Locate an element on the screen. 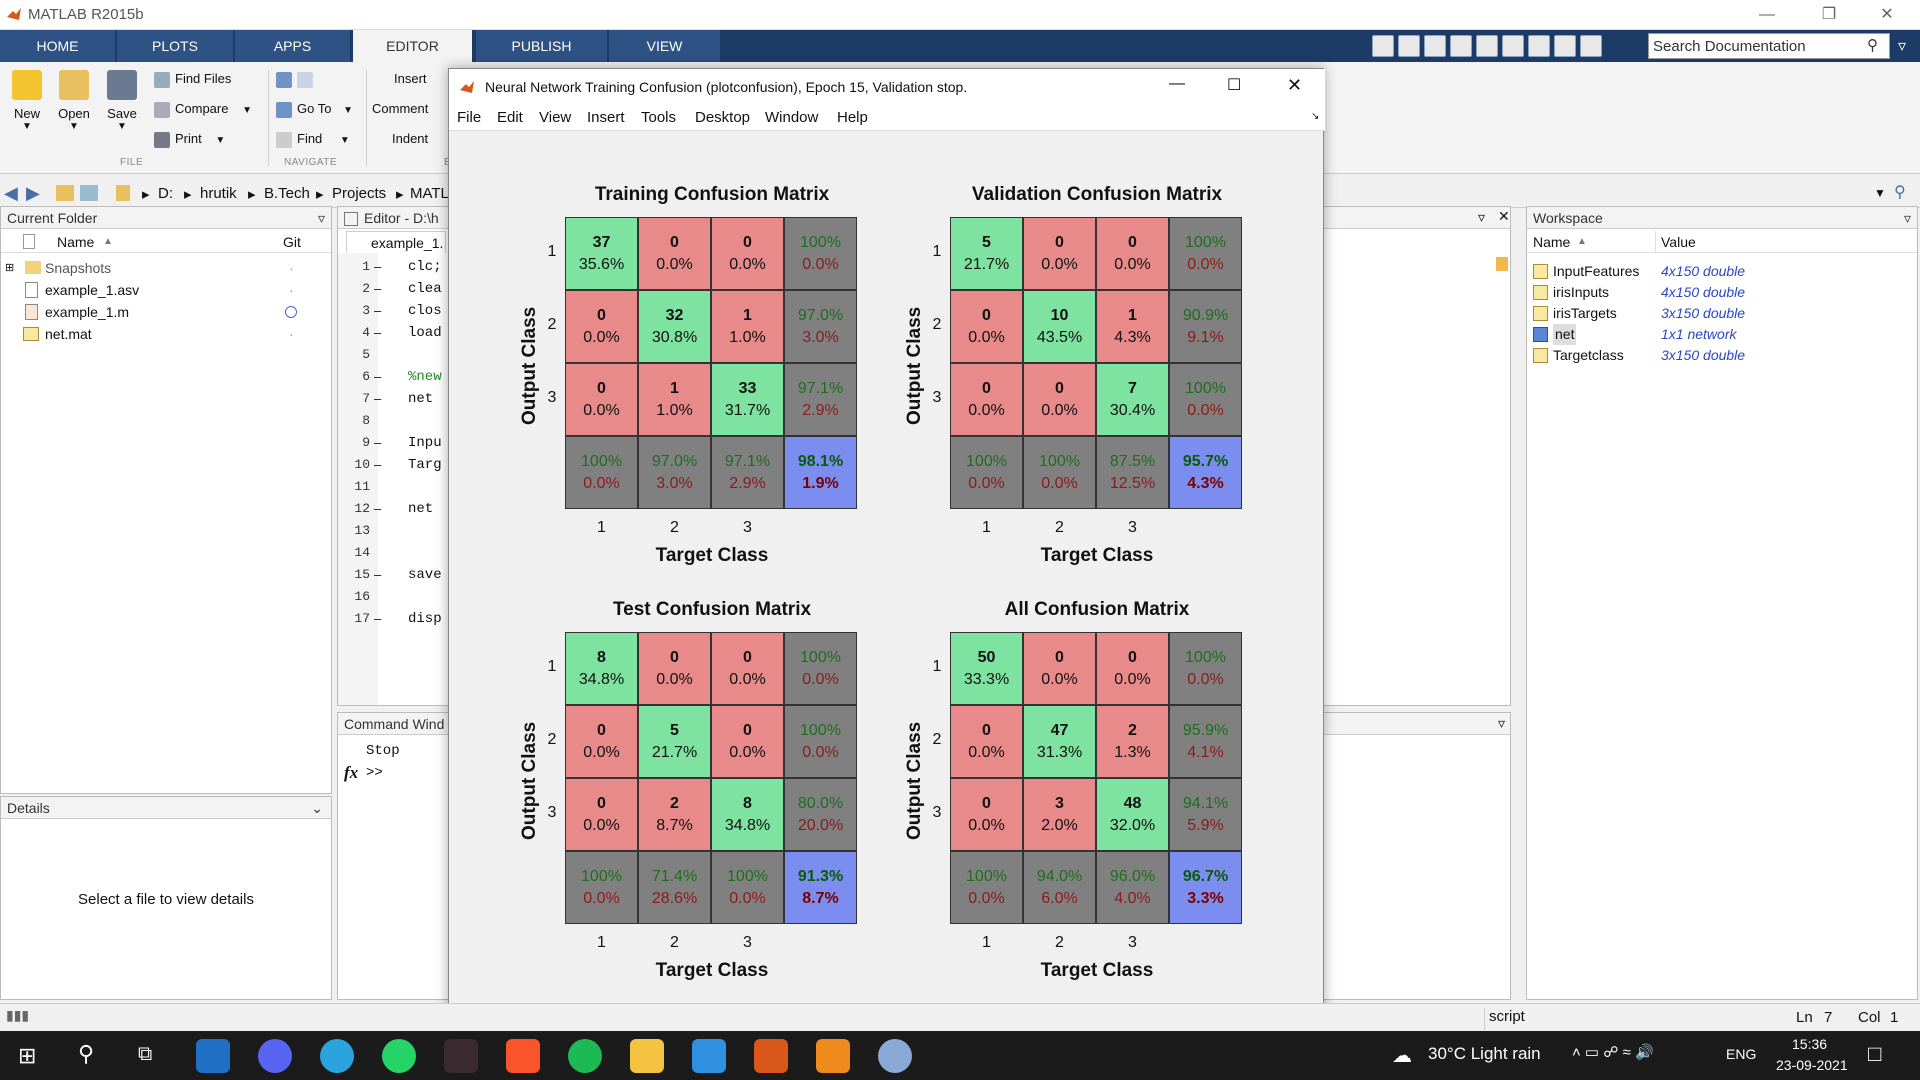  browse-folder-icon is located at coordinates (89, 193).